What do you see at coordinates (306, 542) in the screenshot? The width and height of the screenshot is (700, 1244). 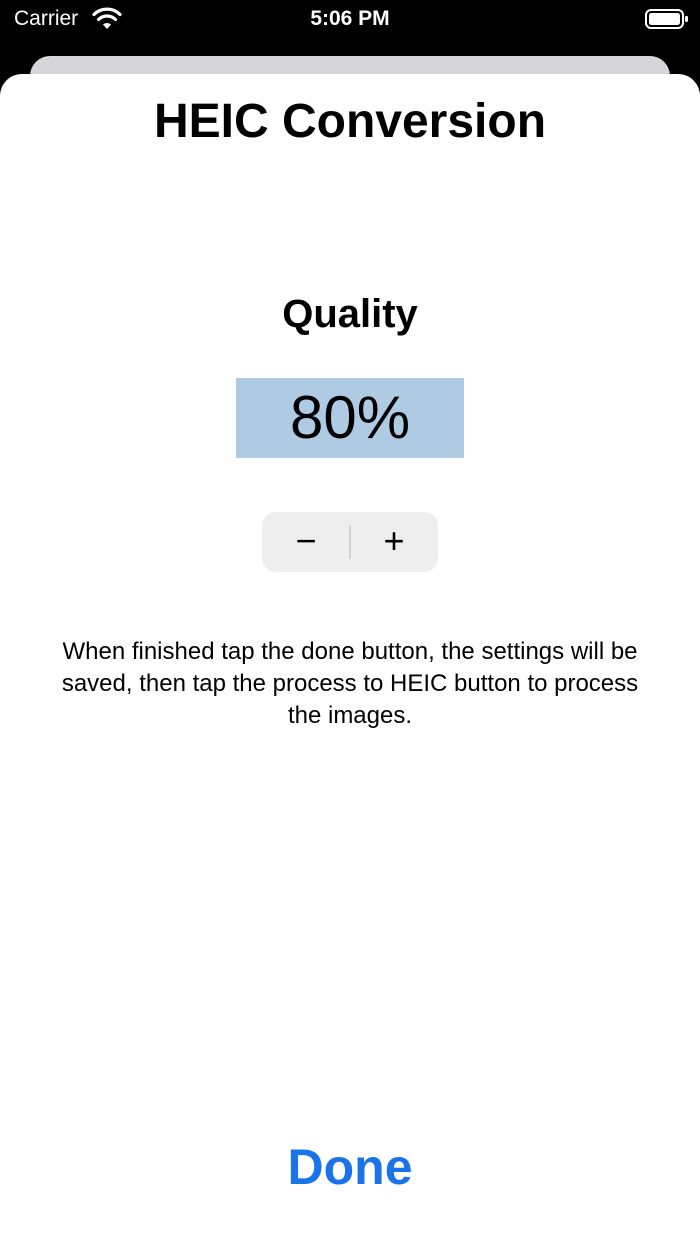 I see `decrement-button: −` at bounding box center [306, 542].